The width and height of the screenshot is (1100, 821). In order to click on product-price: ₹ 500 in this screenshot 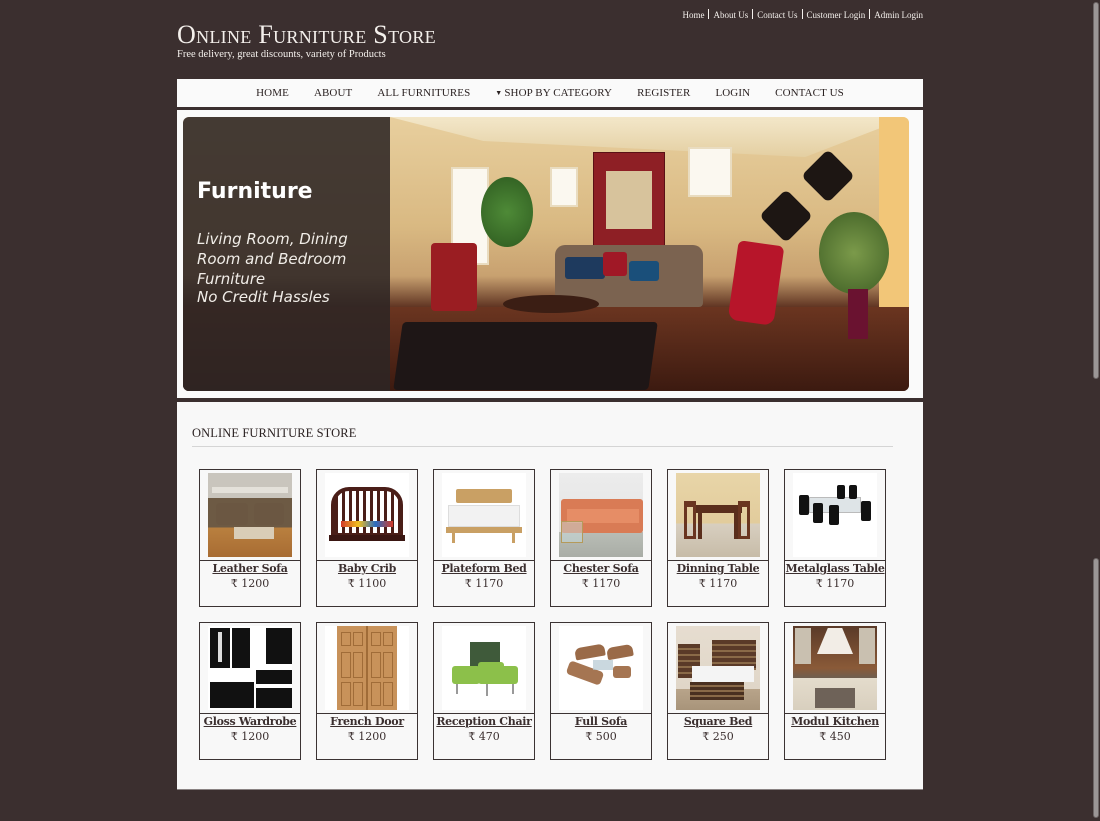, I will do `click(601, 736)`.